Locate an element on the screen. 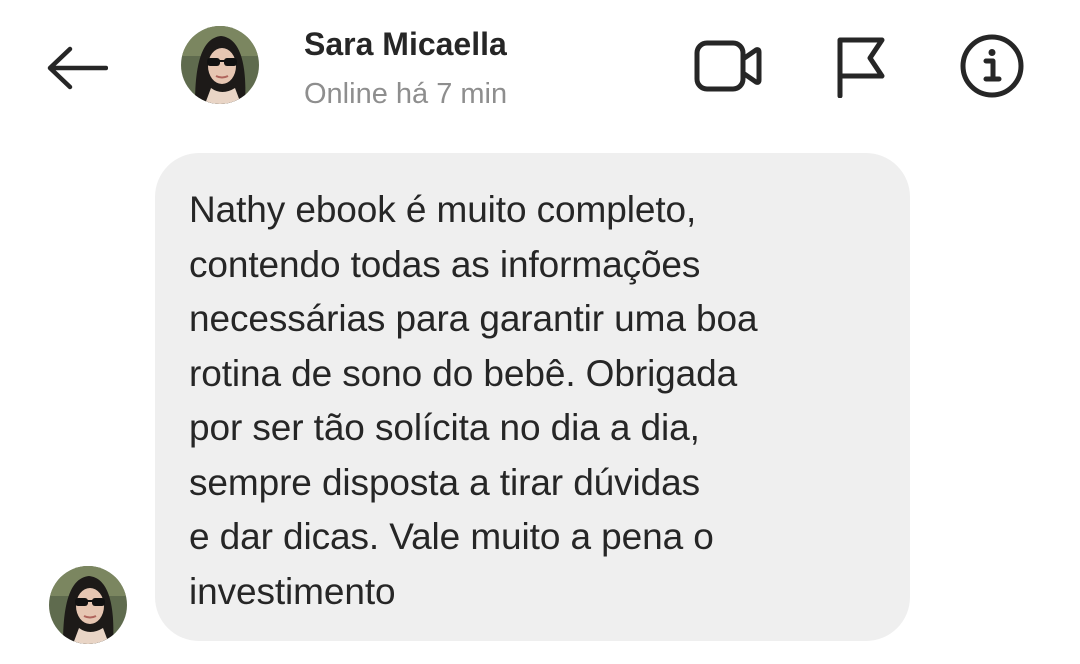  back-button is located at coordinates (76, 68).